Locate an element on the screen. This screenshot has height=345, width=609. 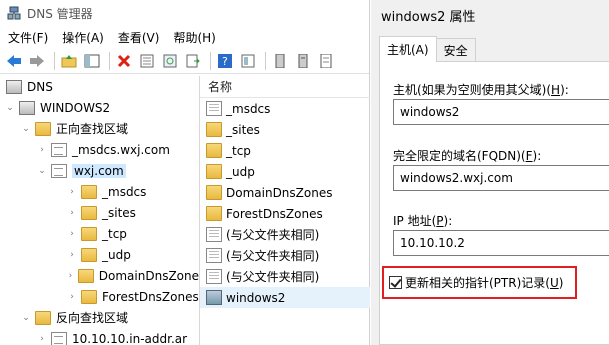
list-item: _tcp is located at coordinates (285, 150).